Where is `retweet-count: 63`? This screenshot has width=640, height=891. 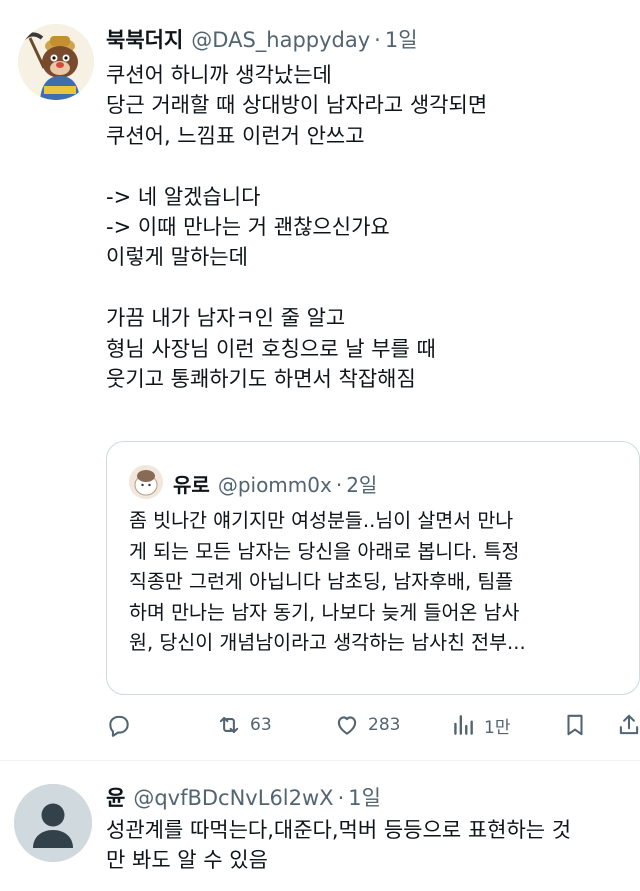
retweet-count: 63 is located at coordinates (261, 725).